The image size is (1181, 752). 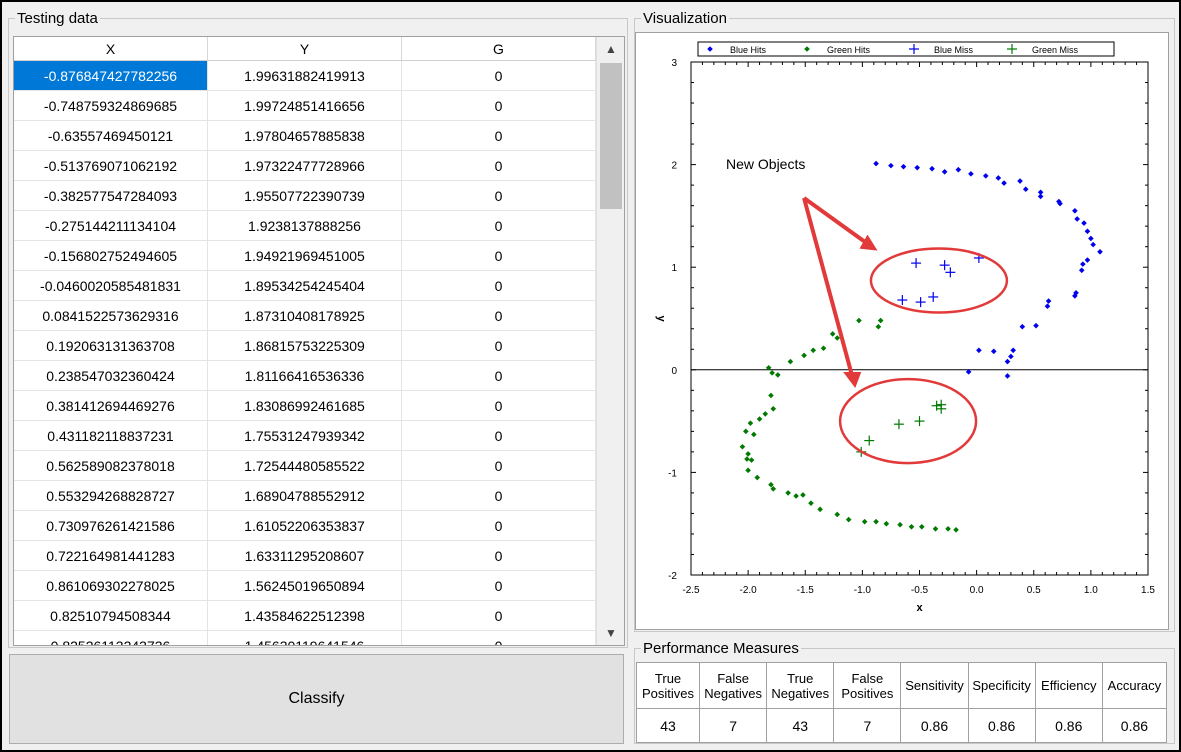 What do you see at coordinates (674, 166) in the screenshot?
I see `y-tick-label: 2` at bounding box center [674, 166].